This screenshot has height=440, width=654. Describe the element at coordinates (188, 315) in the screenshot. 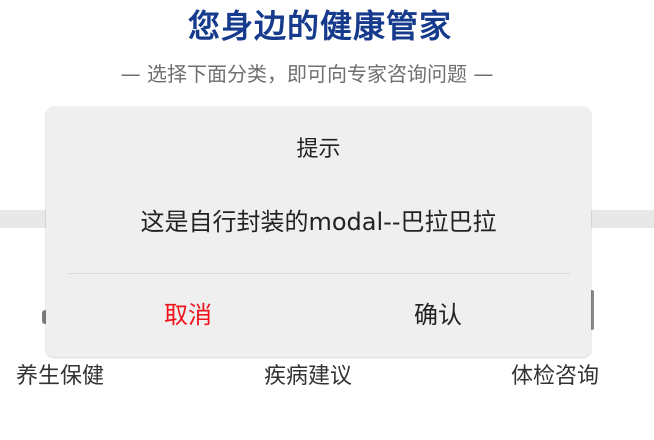

I see `cancel-button: 取消` at that location.